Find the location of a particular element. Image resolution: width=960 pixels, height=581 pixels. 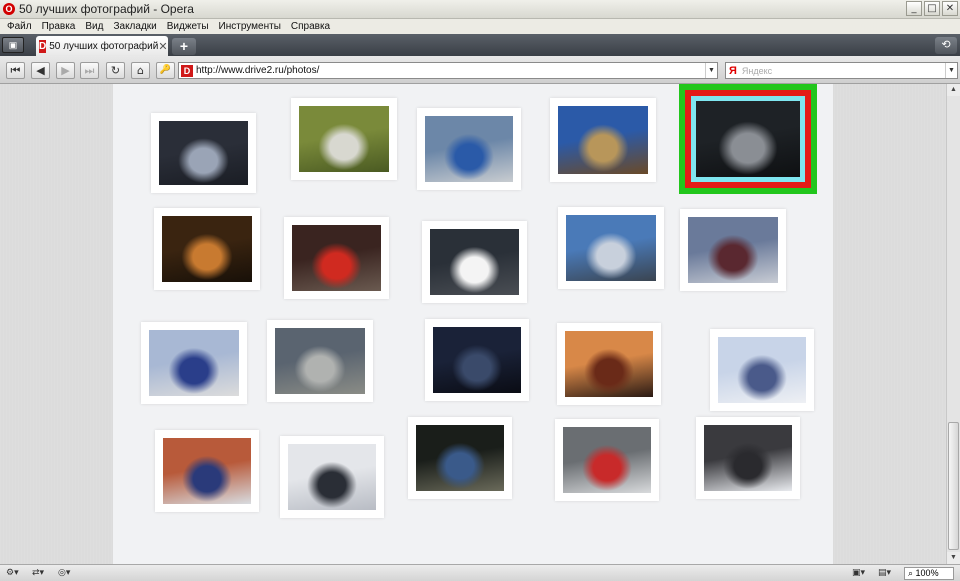

tab-label: 50 лучших фотографий is located at coordinates (104, 46).